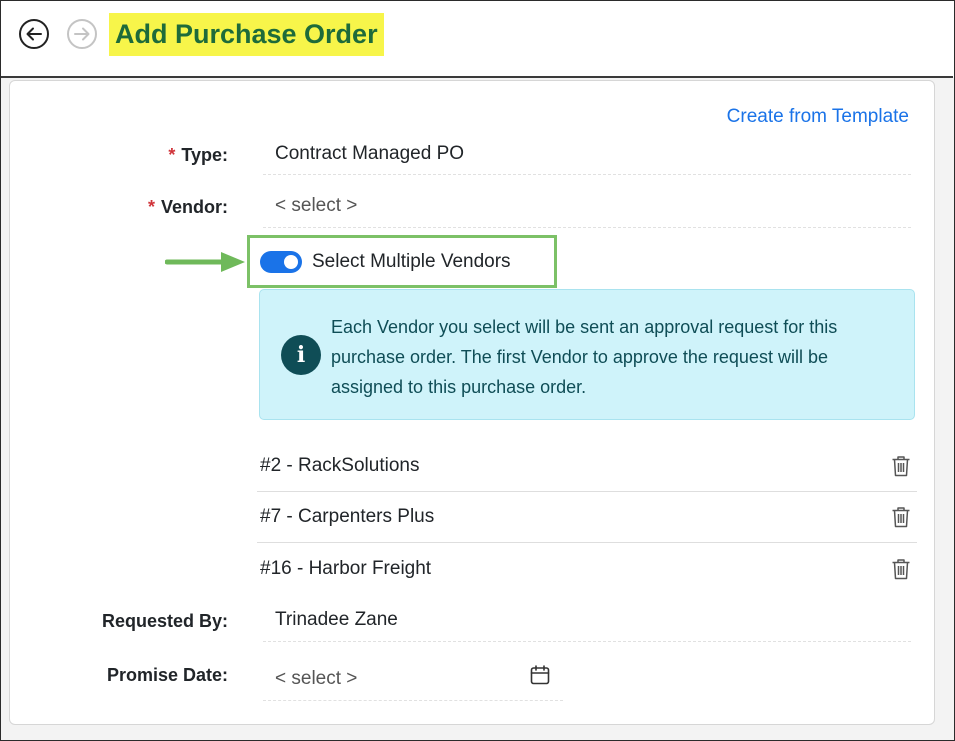  I want to click on toggle-knob, so click(291, 261).